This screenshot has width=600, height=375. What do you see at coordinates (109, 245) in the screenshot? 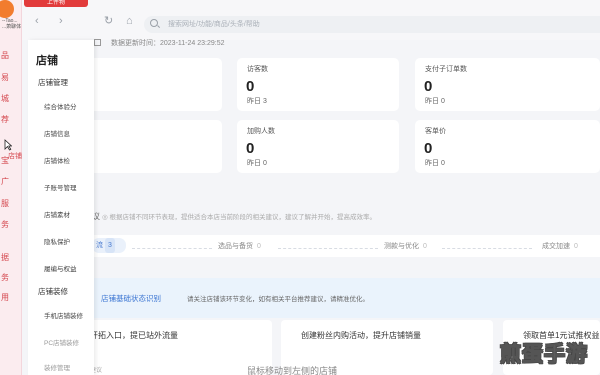
I see `stage-current-badge: 流3` at bounding box center [109, 245].